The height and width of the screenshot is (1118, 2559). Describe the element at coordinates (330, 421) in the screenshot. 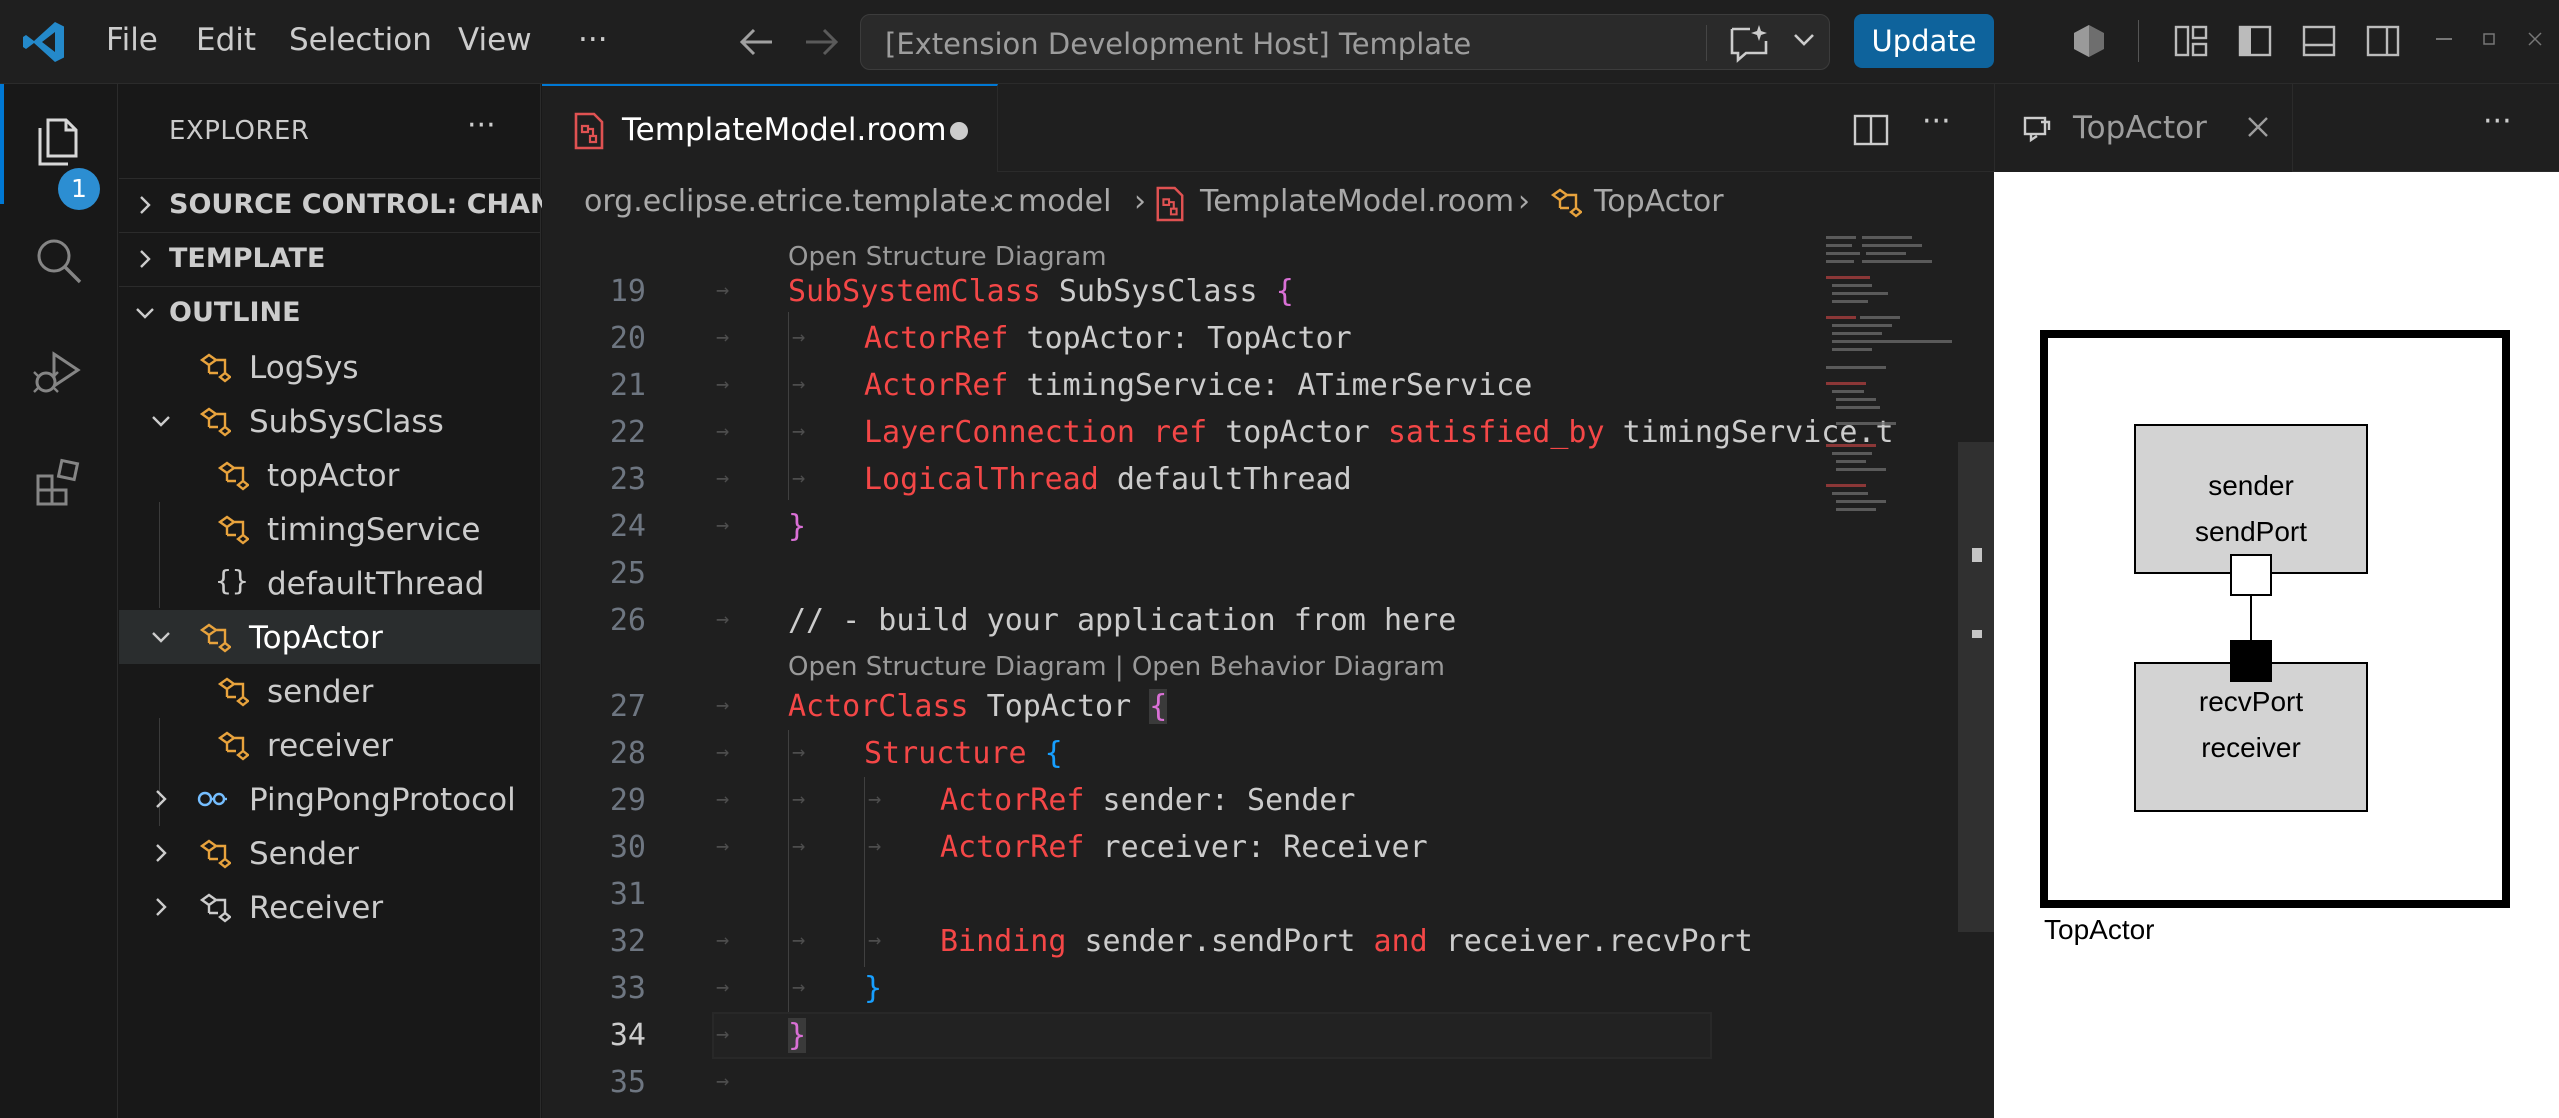

I see `outline-item: SubSysClass` at that location.